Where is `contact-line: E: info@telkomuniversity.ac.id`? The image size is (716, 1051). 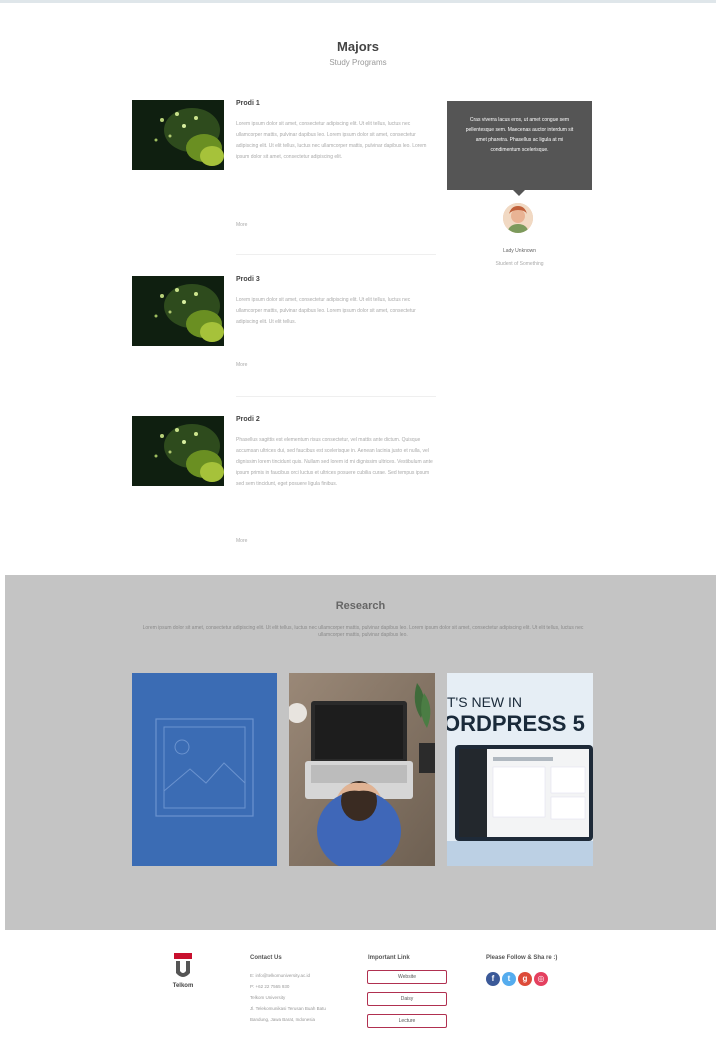 contact-line: E: info@telkomuniversity.ac.id is located at coordinates (280, 975).